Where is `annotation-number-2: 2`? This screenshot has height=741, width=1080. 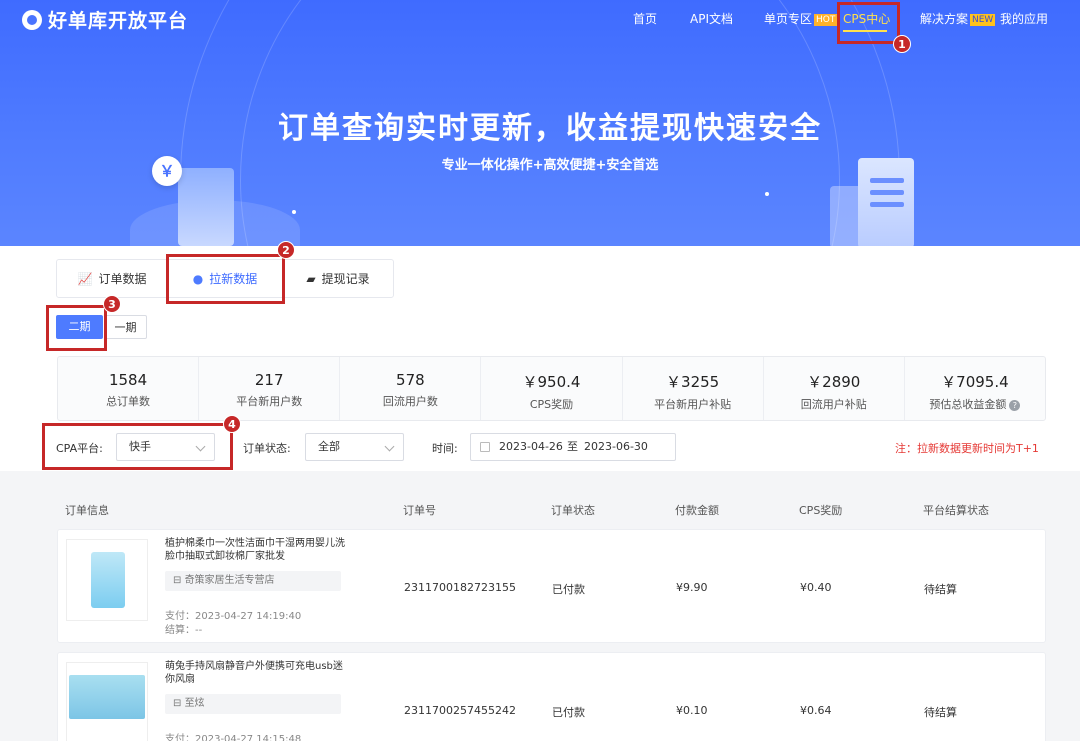 annotation-number-2: 2 is located at coordinates (286, 250).